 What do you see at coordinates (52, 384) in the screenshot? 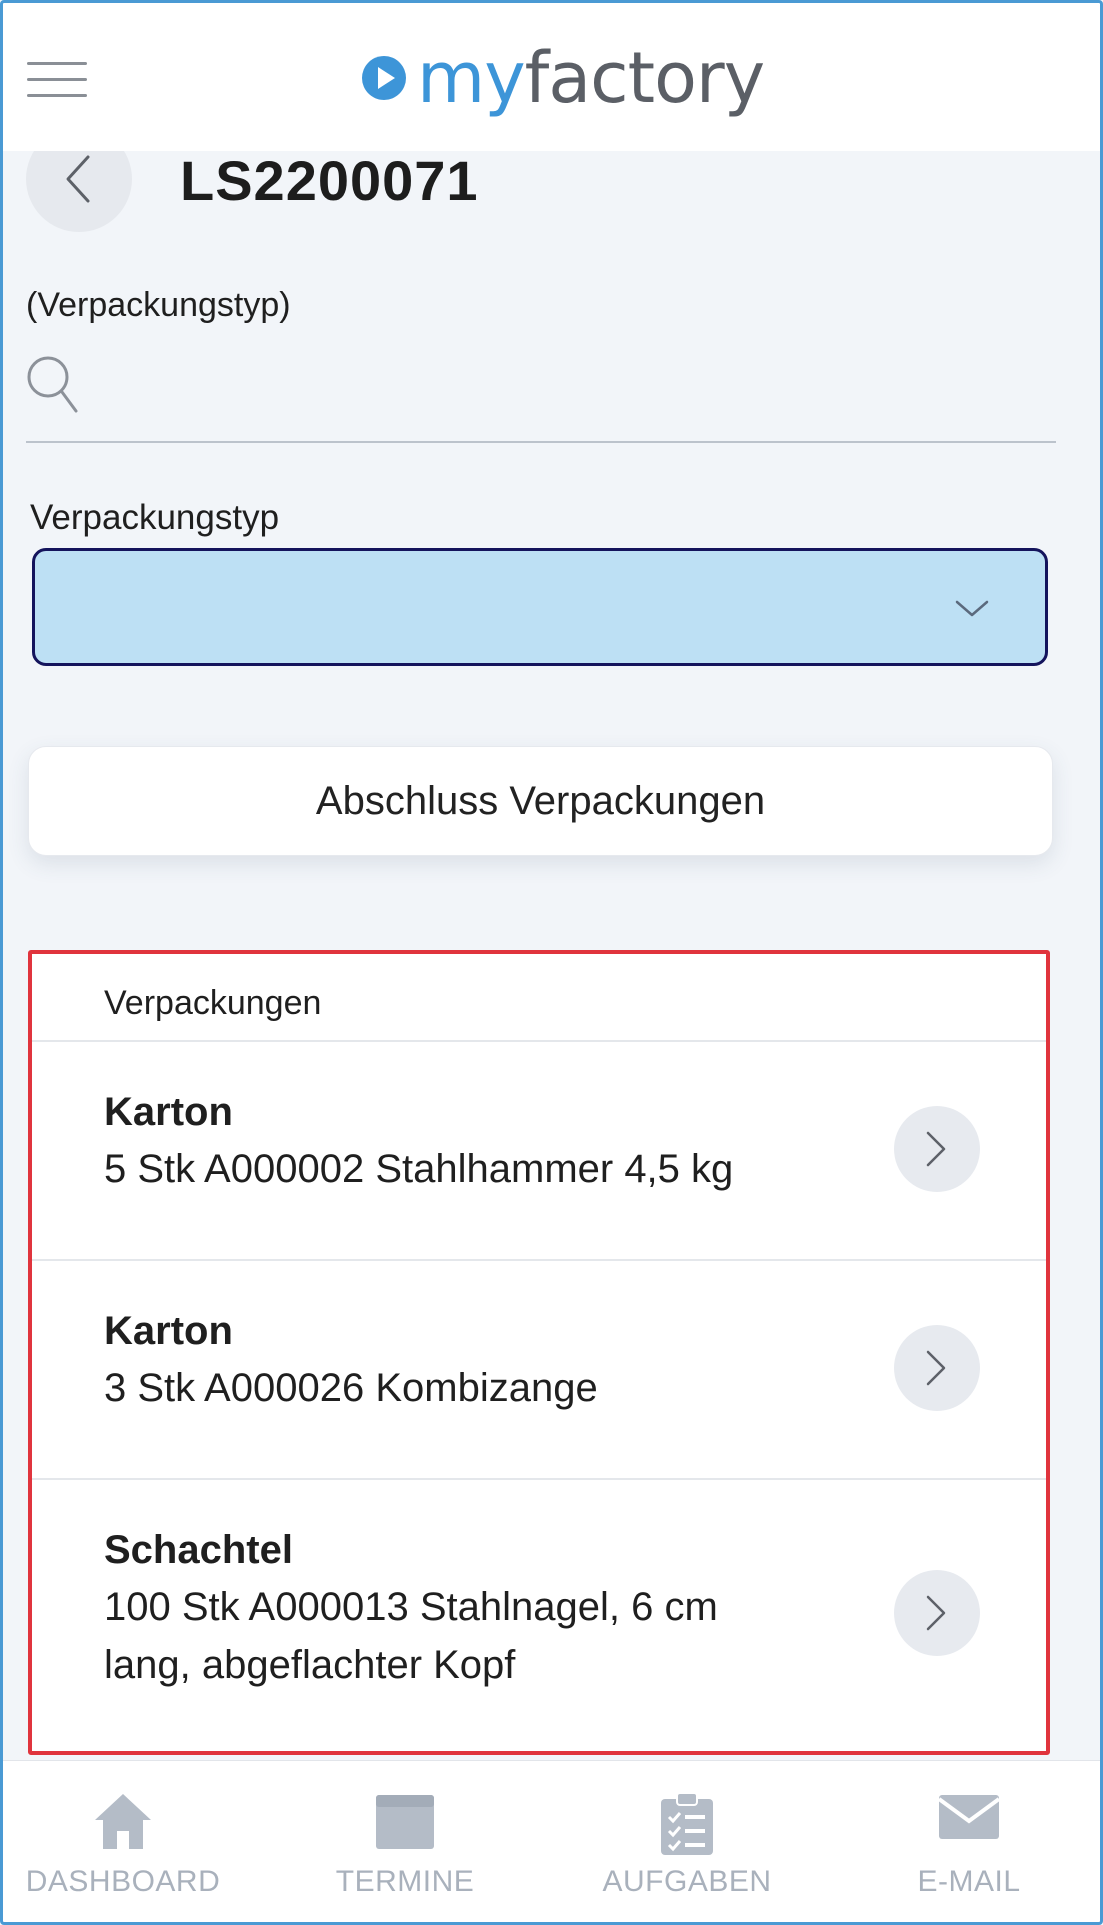
I see `search-icon` at bounding box center [52, 384].